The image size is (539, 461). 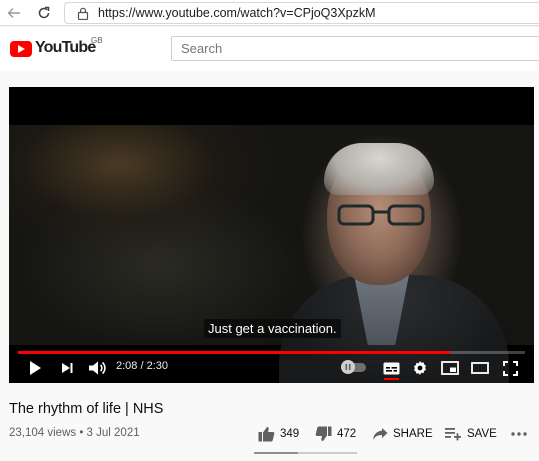 What do you see at coordinates (453, 434) in the screenshot?
I see `add-to-playlist-icon` at bounding box center [453, 434].